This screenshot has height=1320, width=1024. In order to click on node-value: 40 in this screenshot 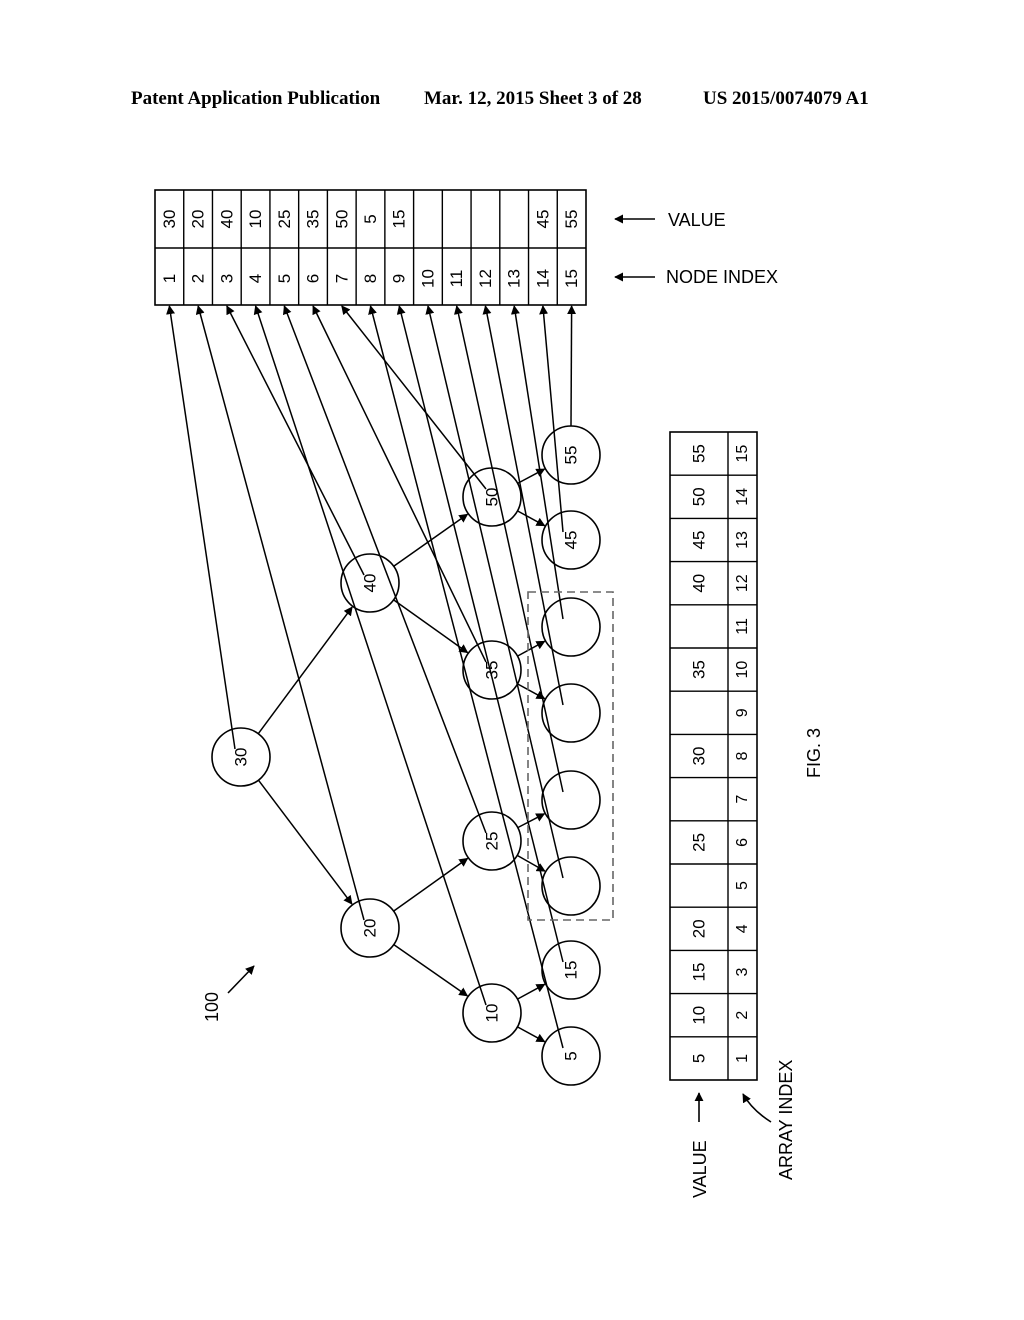, I will do `click(370, 583)`.